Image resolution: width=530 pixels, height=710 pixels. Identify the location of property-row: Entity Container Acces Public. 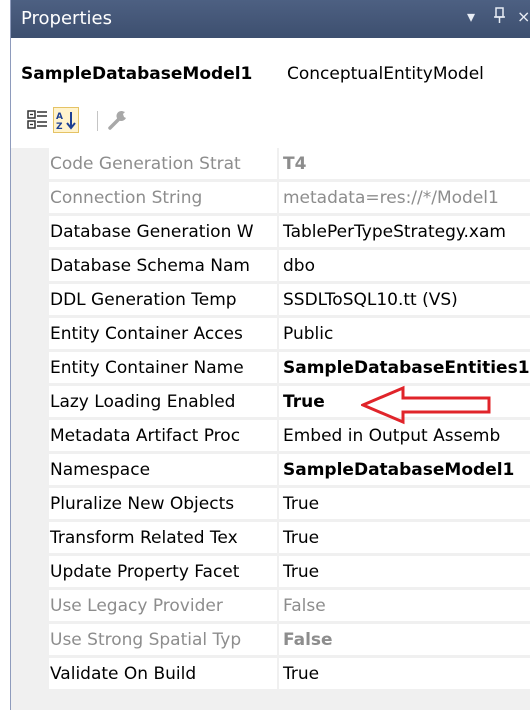
(270, 334).